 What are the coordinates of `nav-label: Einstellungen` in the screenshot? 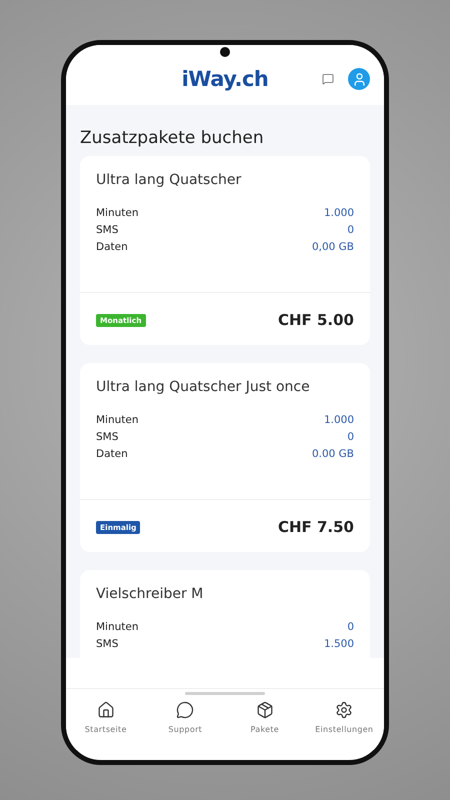 It's located at (344, 729).